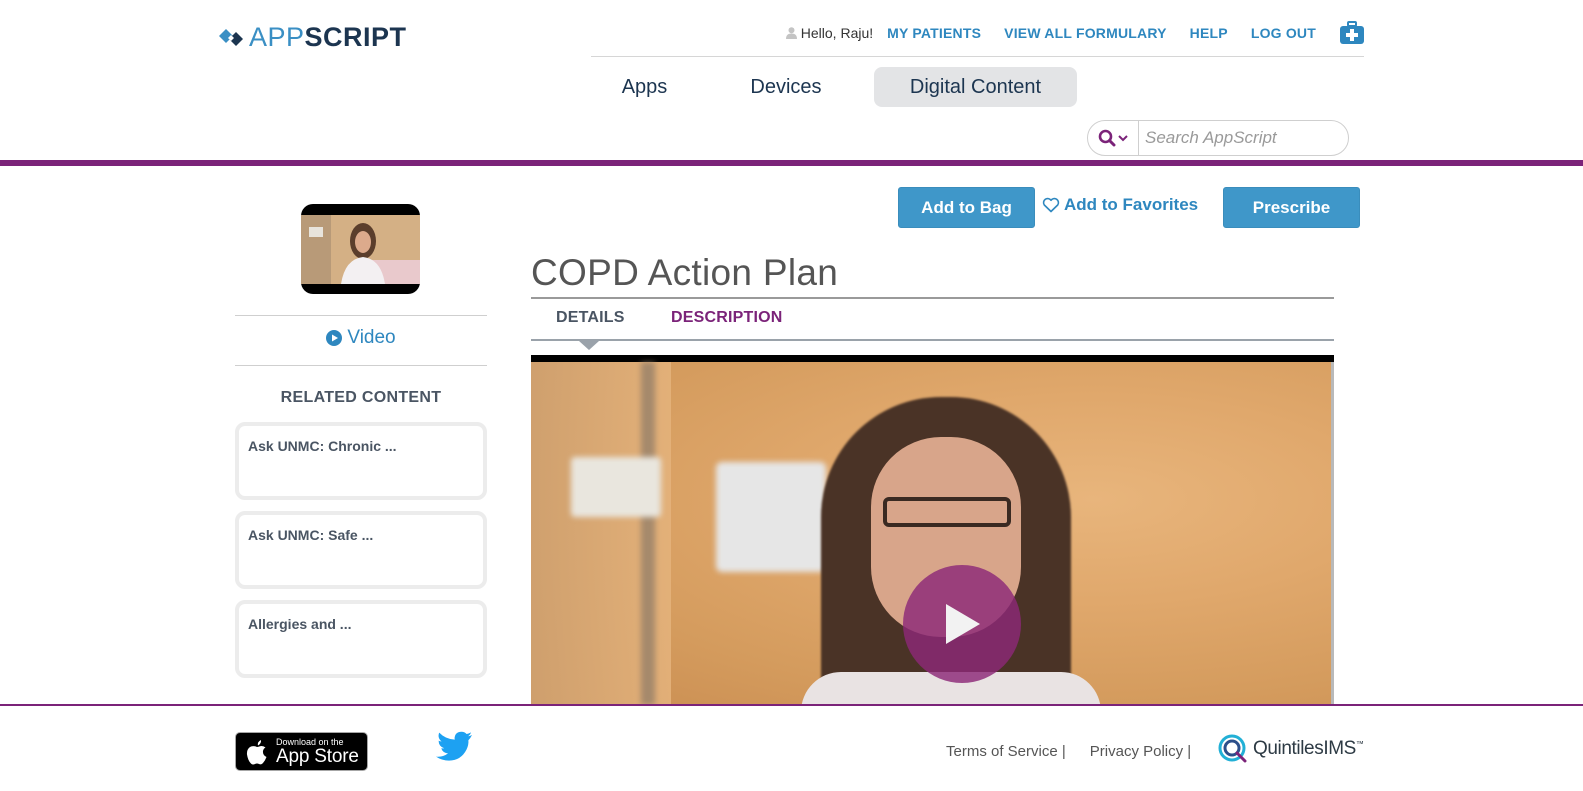  Describe the element at coordinates (791, 33) in the screenshot. I see `user-icon` at that location.